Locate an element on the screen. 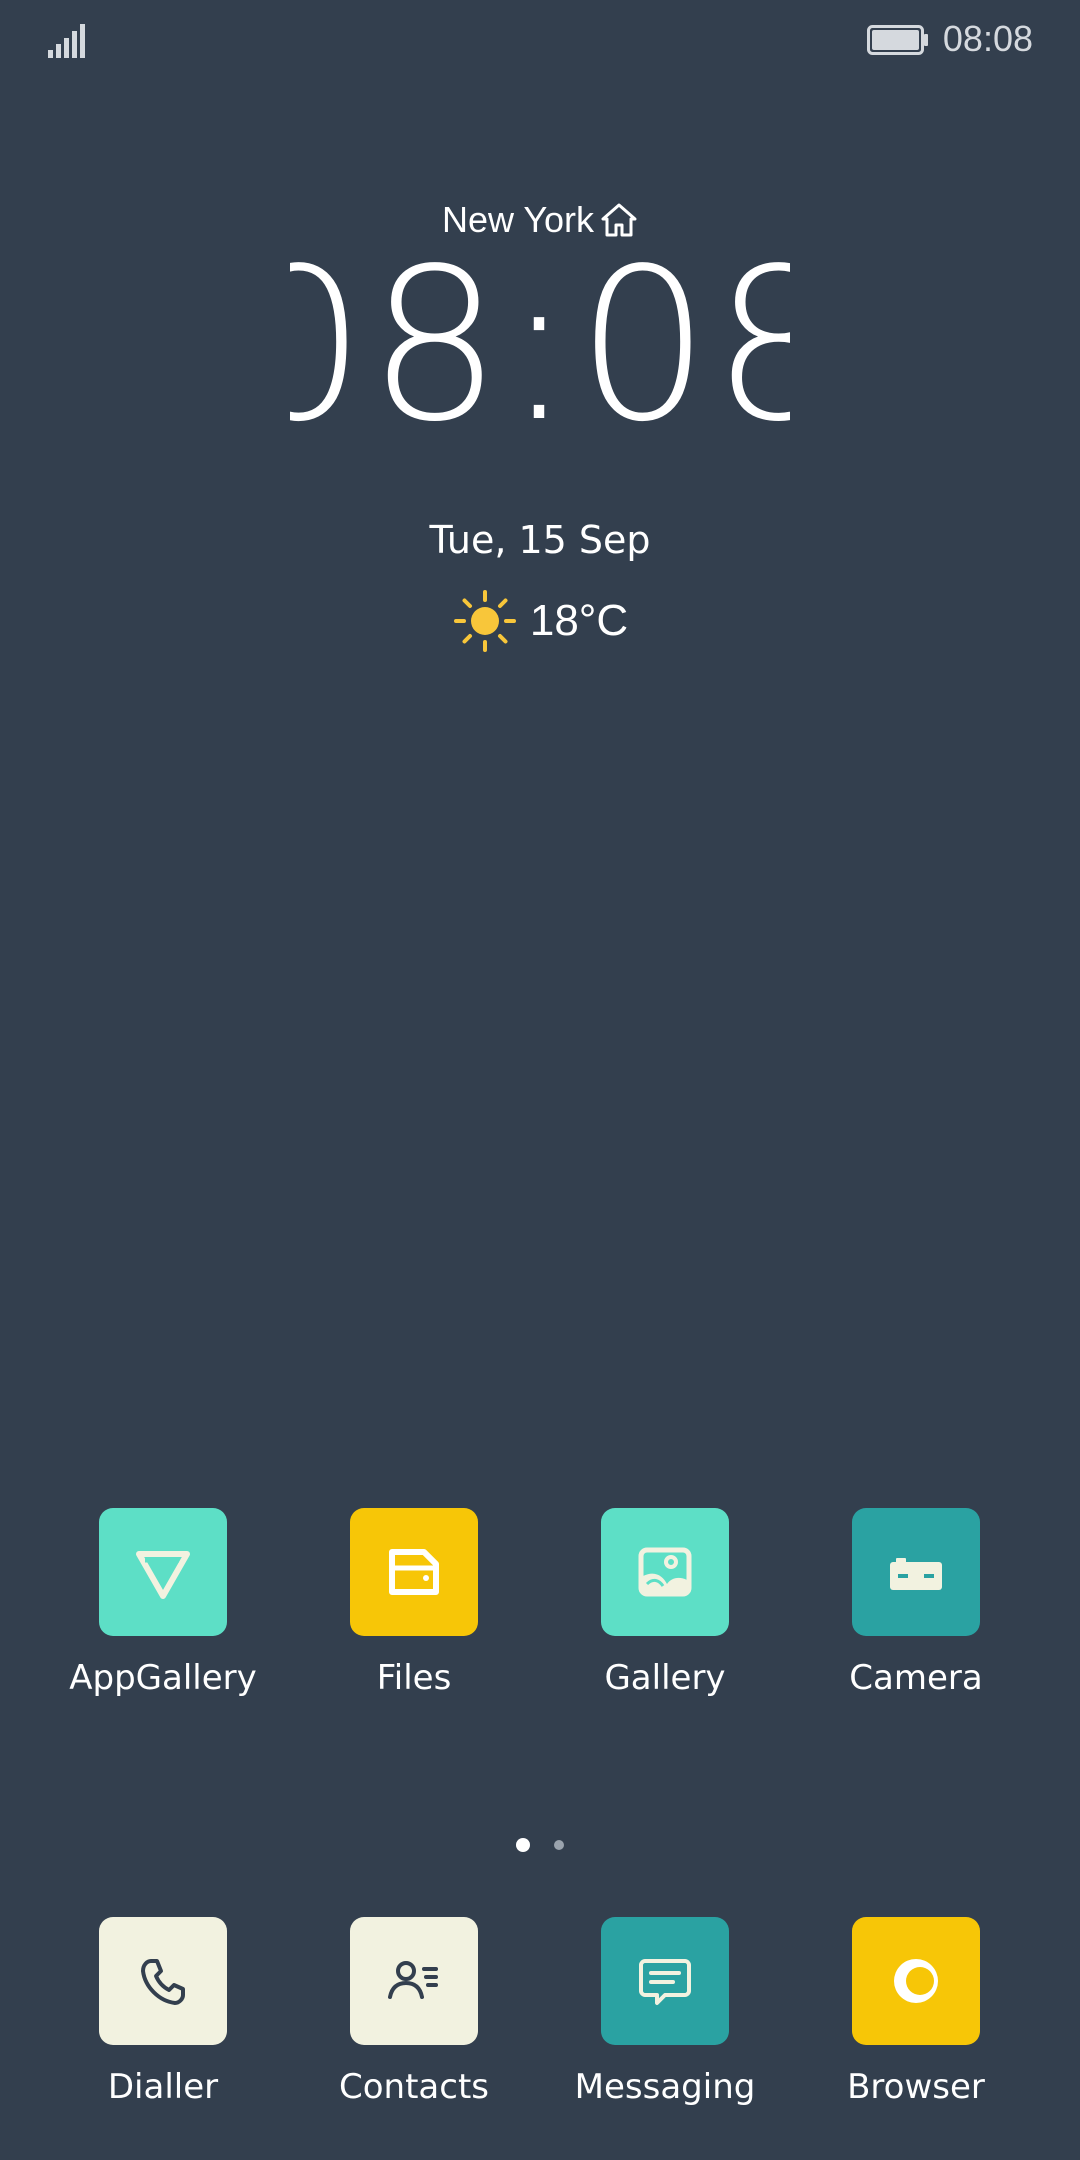  city-name: New York is located at coordinates (518, 219).